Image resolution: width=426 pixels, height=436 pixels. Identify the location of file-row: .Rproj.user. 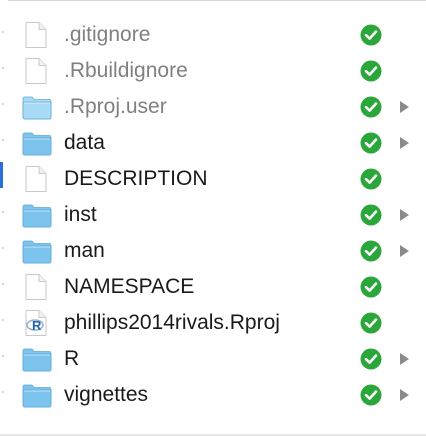
(218, 107).